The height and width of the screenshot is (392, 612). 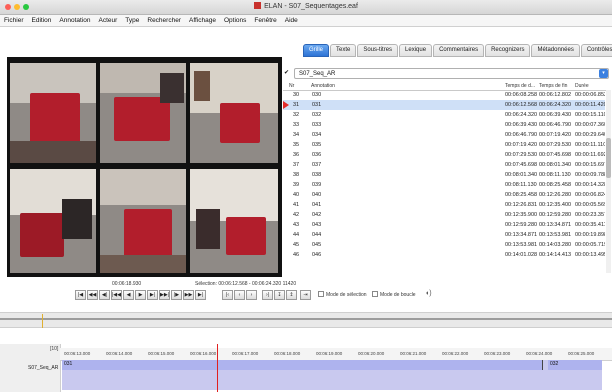 What do you see at coordinates (235, 20) in the screenshot?
I see `menu-options: Options` at bounding box center [235, 20].